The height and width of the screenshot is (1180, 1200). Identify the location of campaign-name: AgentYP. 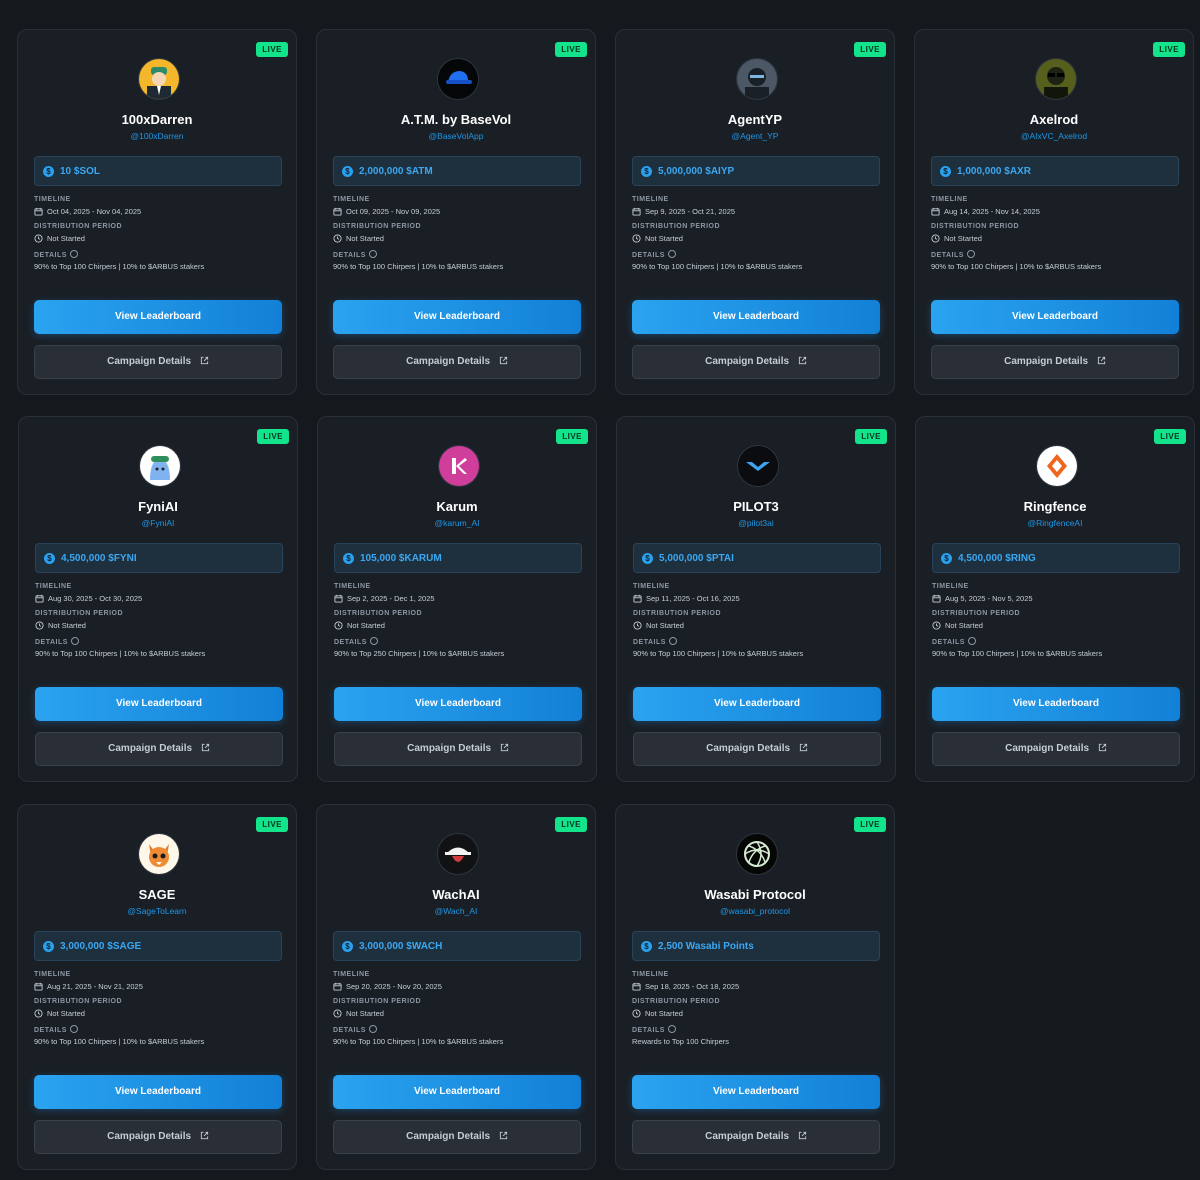
(755, 119).